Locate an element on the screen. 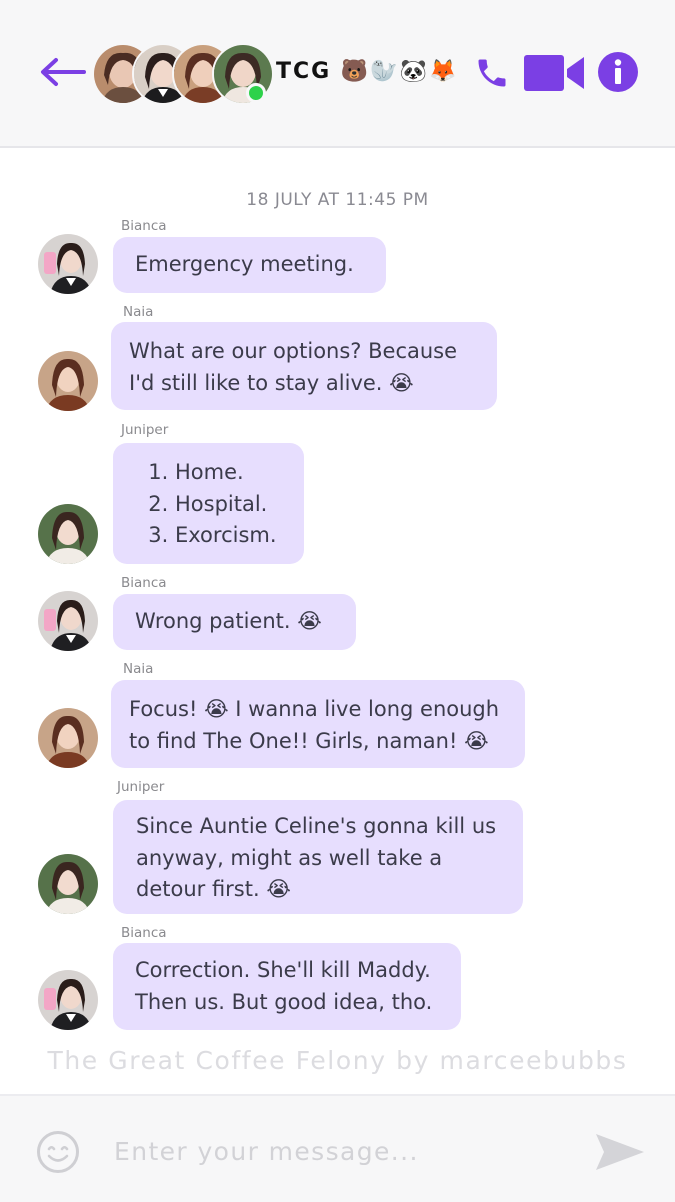  message-bubble: Wrong patient. 😭 is located at coordinates (234, 622).